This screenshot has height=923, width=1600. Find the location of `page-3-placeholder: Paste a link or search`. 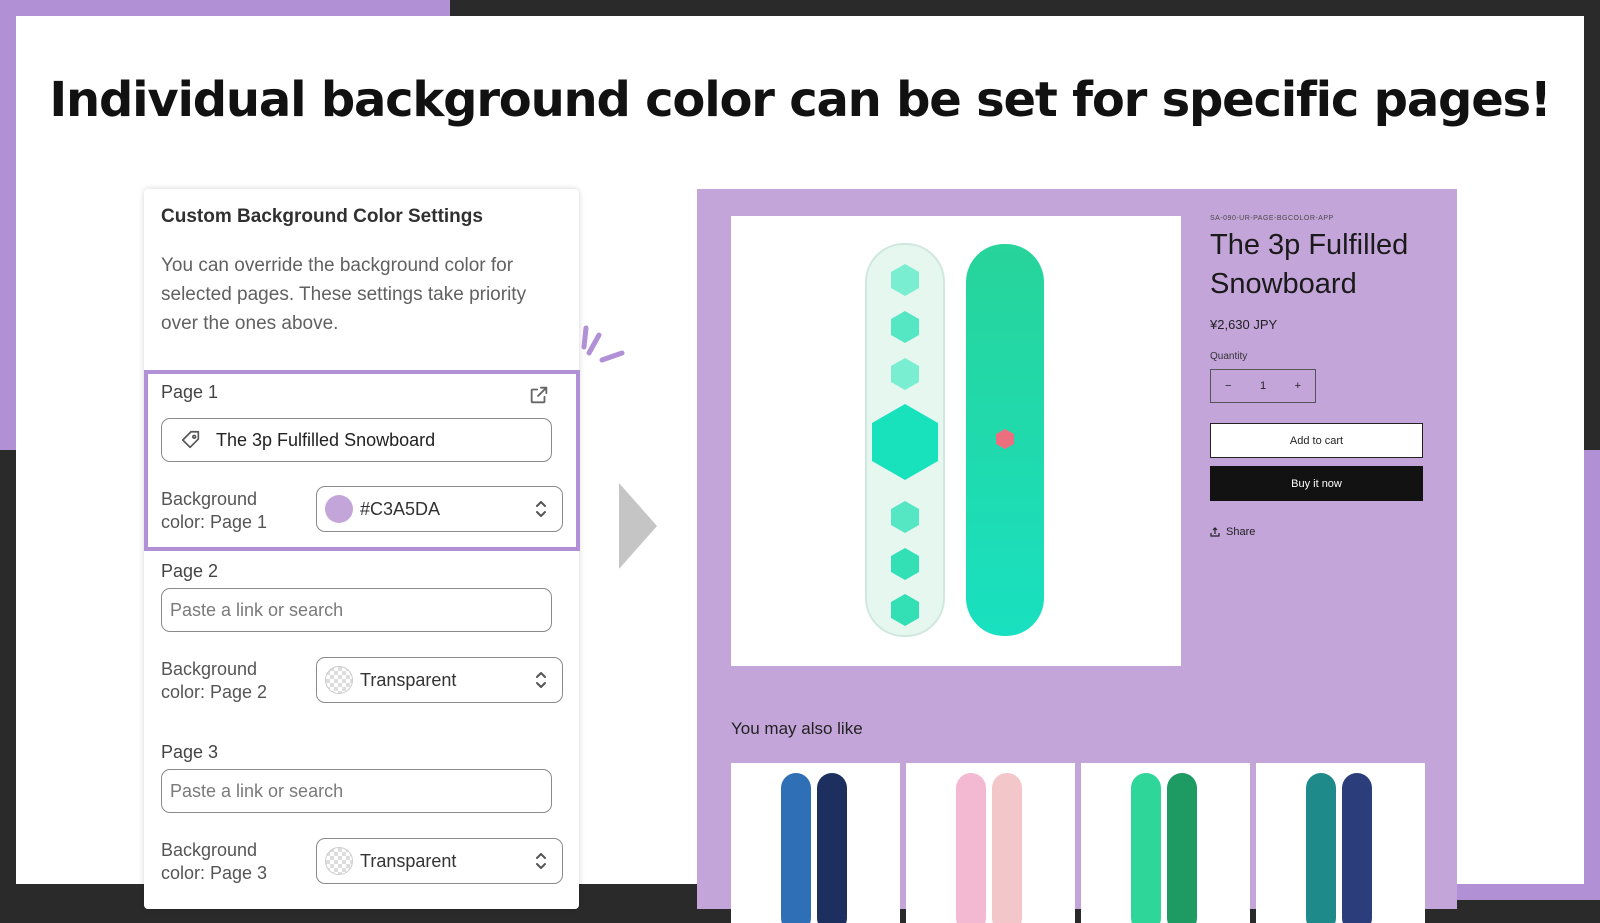

page-3-placeholder: Paste a link or search is located at coordinates (257, 790).